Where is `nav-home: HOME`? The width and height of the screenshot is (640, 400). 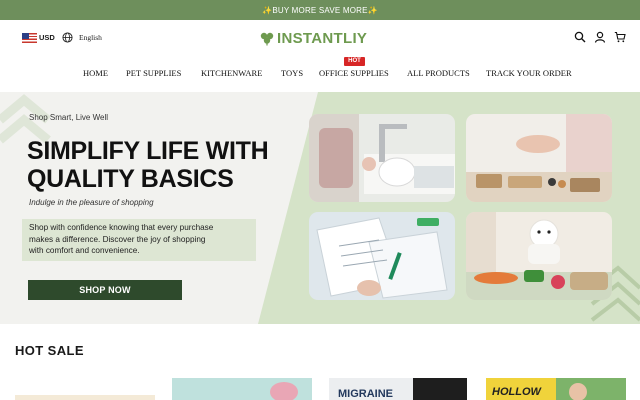
nav-home: HOME is located at coordinates (95, 73).